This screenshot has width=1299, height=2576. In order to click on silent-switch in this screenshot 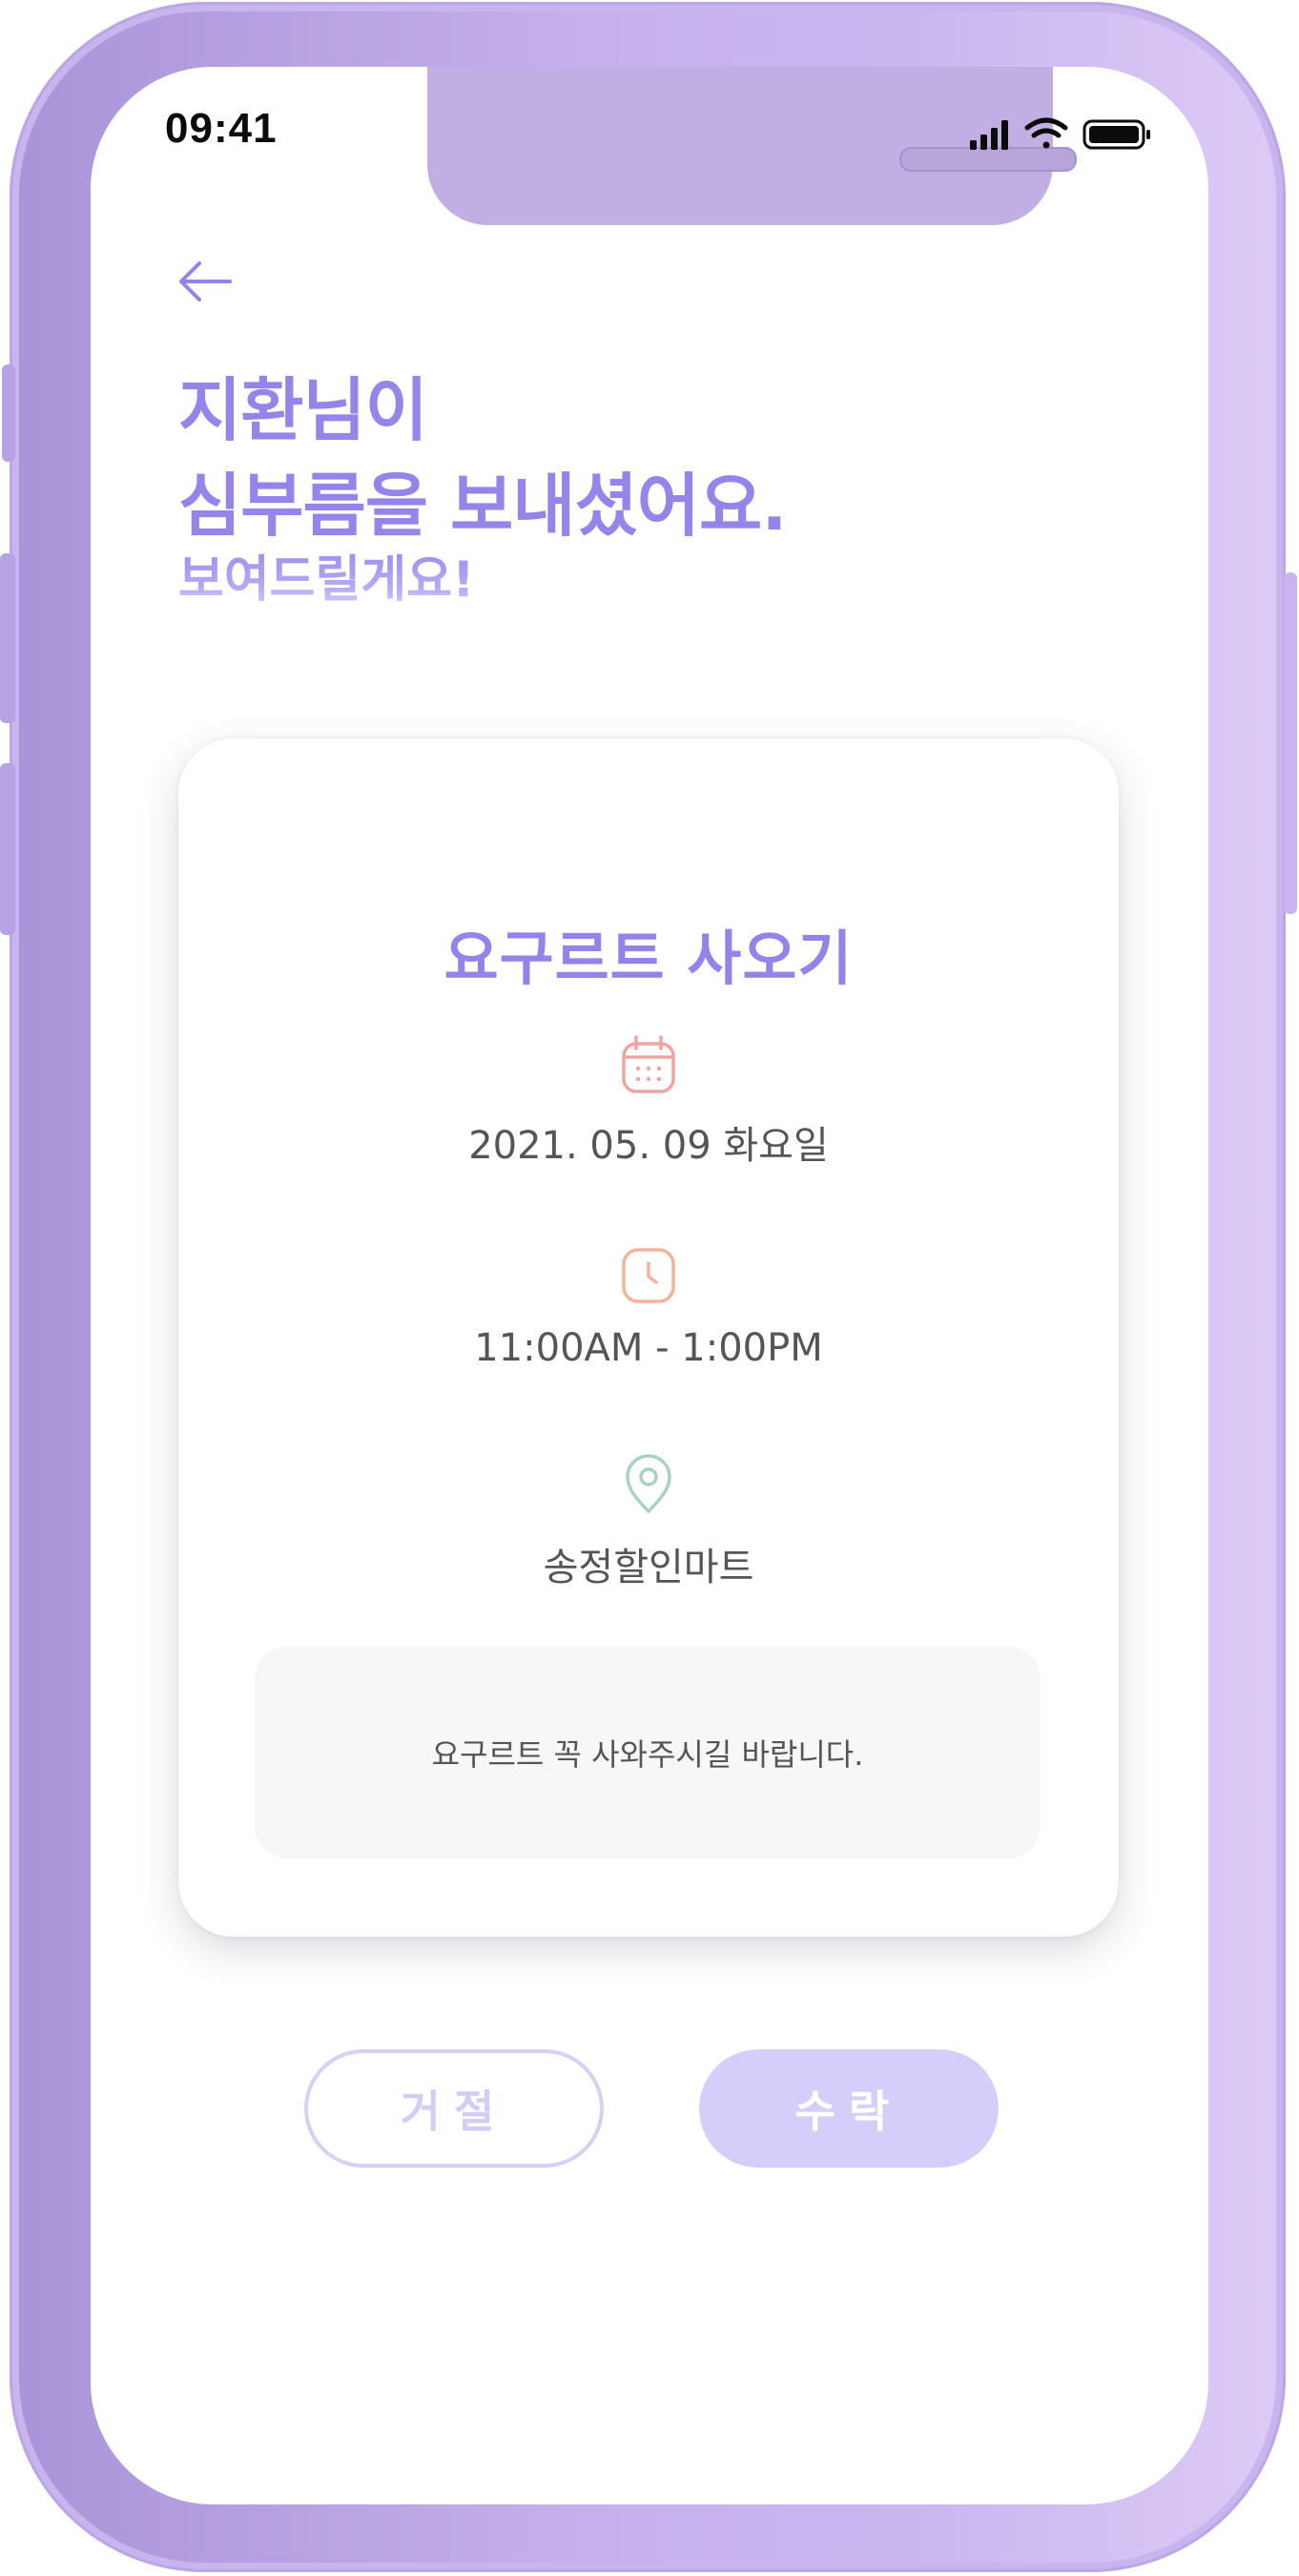, I will do `click(8, 413)`.